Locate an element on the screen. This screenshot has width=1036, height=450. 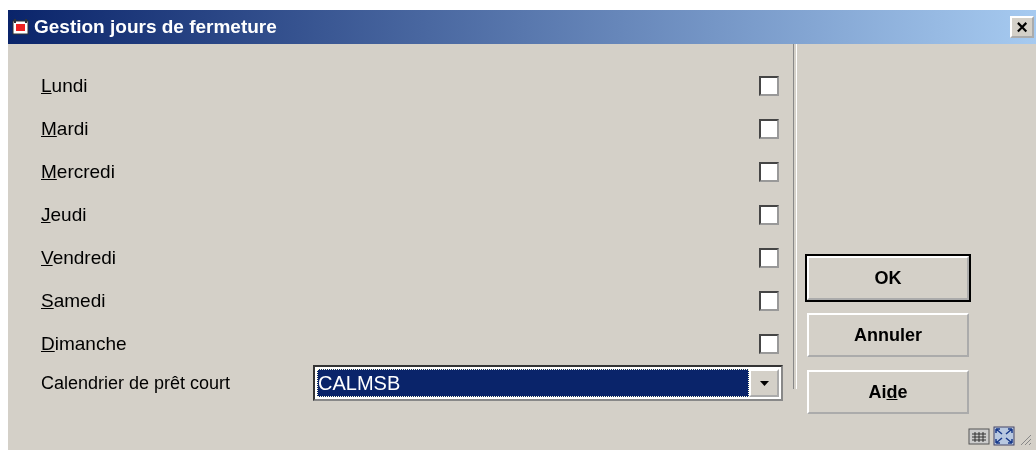
day-label: Vendredi is located at coordinates (78, 257).